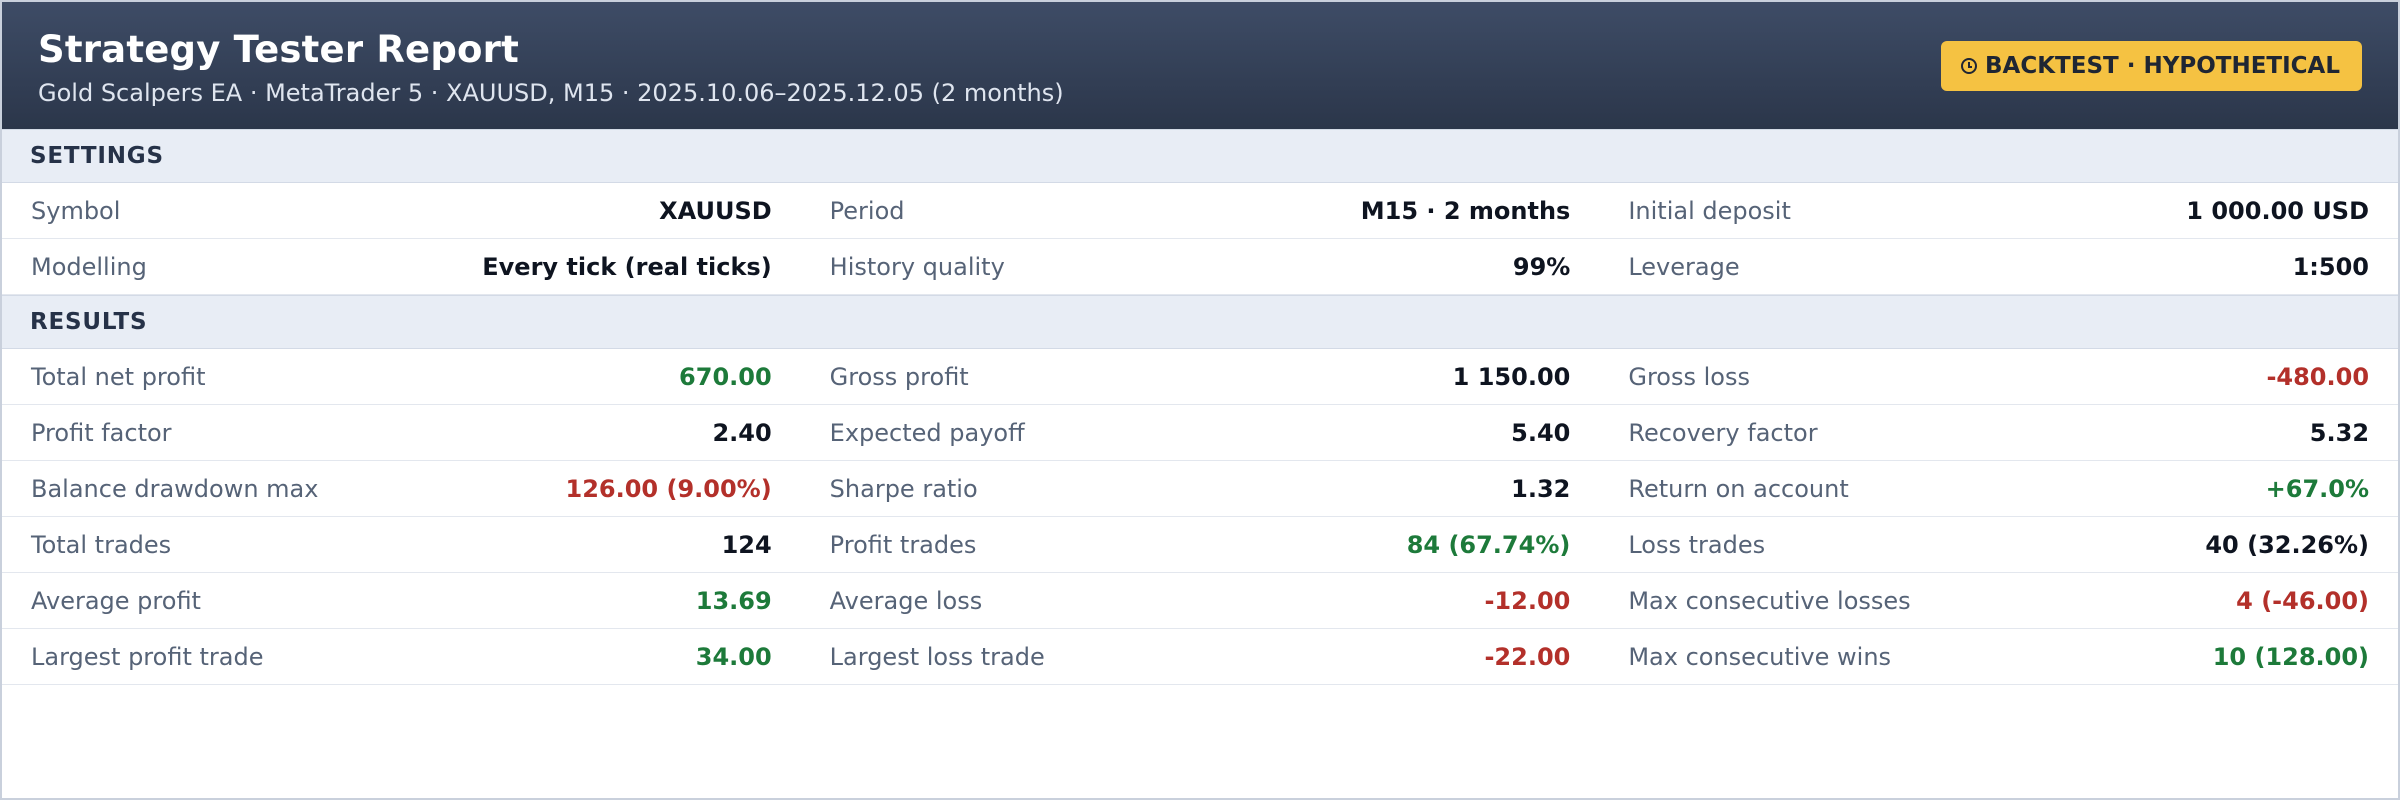  Describe the element at coordinates (175, 488) in the screenshot. I see `metric-label: Balance drawdown max` at that location.